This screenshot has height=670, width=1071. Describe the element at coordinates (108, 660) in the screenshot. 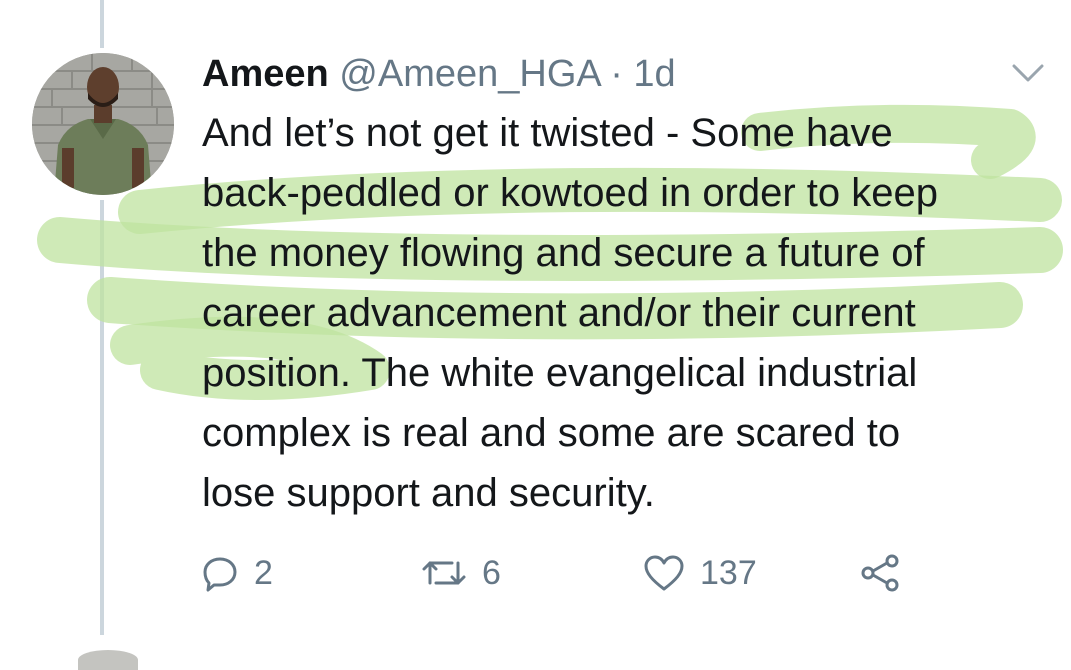

I see `next-tweet-avatar` at that location.